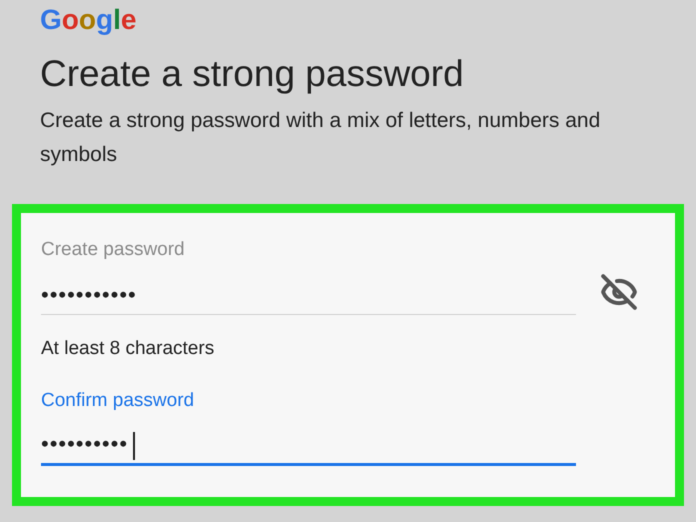  Describe the element at coordinates (128, 349) in the screenshot. I see `hint-text: At least 8 characters` at that location.